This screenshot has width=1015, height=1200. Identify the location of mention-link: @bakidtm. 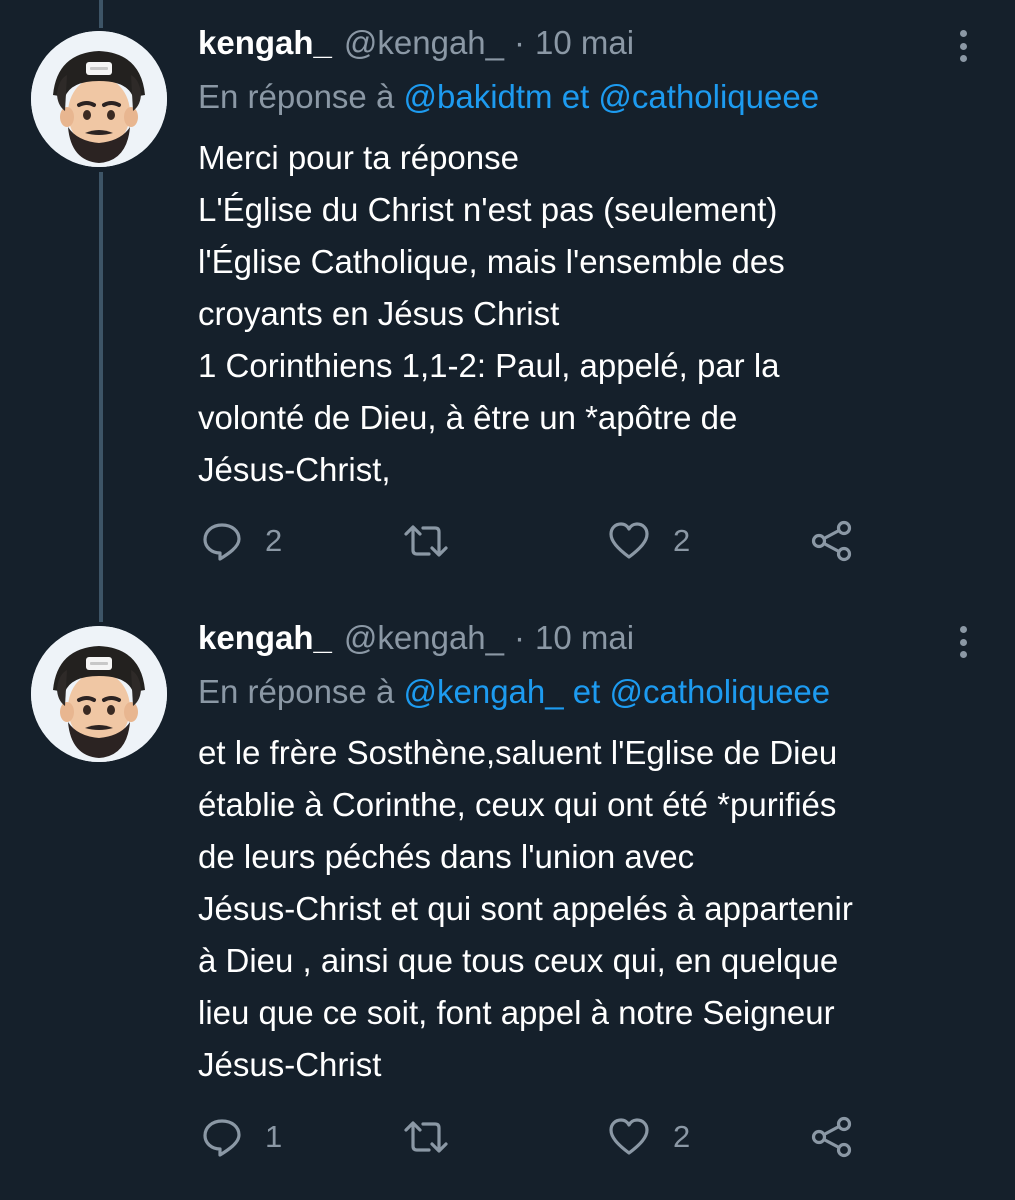
(477, 96).